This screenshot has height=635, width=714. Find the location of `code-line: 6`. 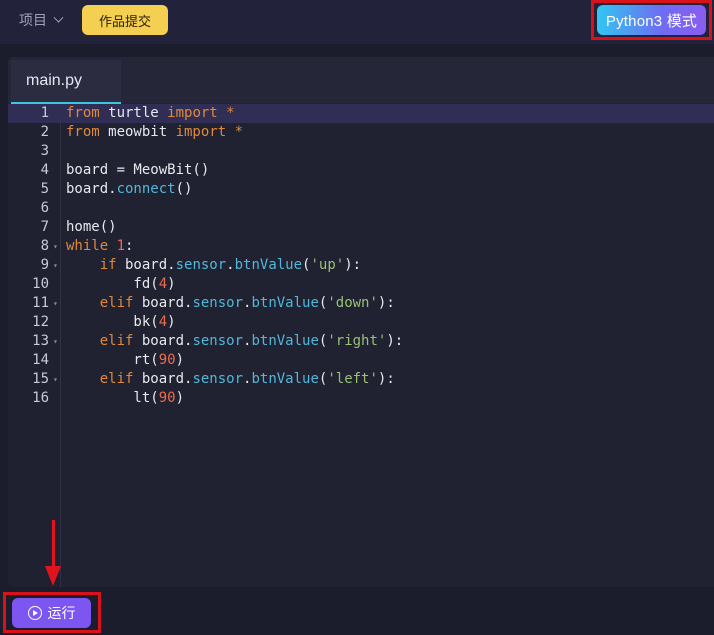

code-line: 6 is located at coordinates (361, 208).